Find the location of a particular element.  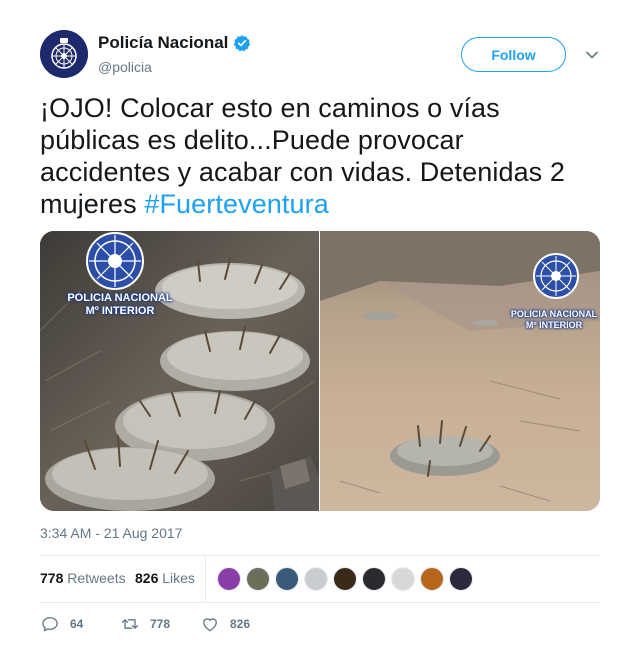

stats-separator is located at coordinates (205, 579).